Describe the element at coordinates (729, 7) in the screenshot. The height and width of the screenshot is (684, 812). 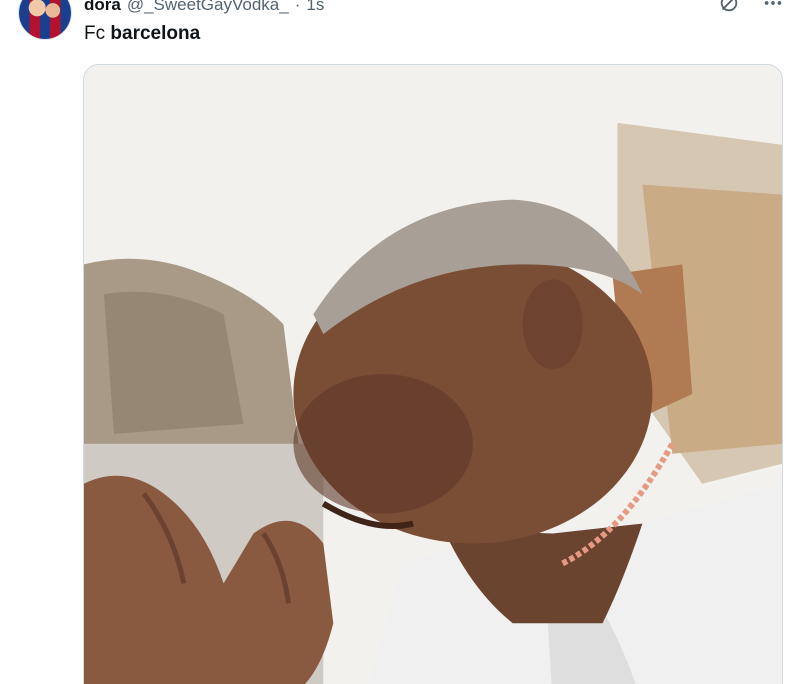
I see `grok-icon` at that location.